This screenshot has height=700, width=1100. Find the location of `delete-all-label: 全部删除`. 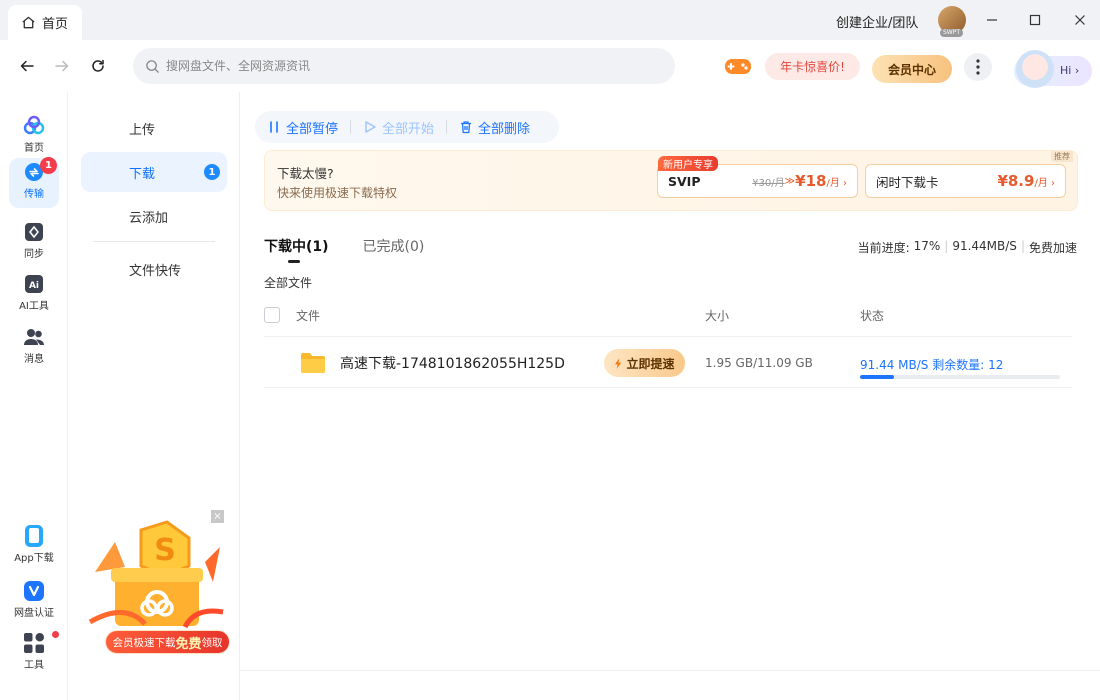

delete-all-label: 全部删除 is located at coordinates (504, 129).